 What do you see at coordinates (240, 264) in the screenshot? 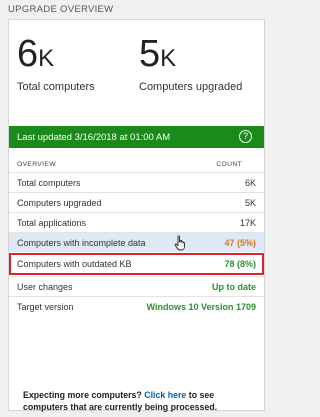
I see `row-value: 78 (8%)` at bounding box center [240, 264].